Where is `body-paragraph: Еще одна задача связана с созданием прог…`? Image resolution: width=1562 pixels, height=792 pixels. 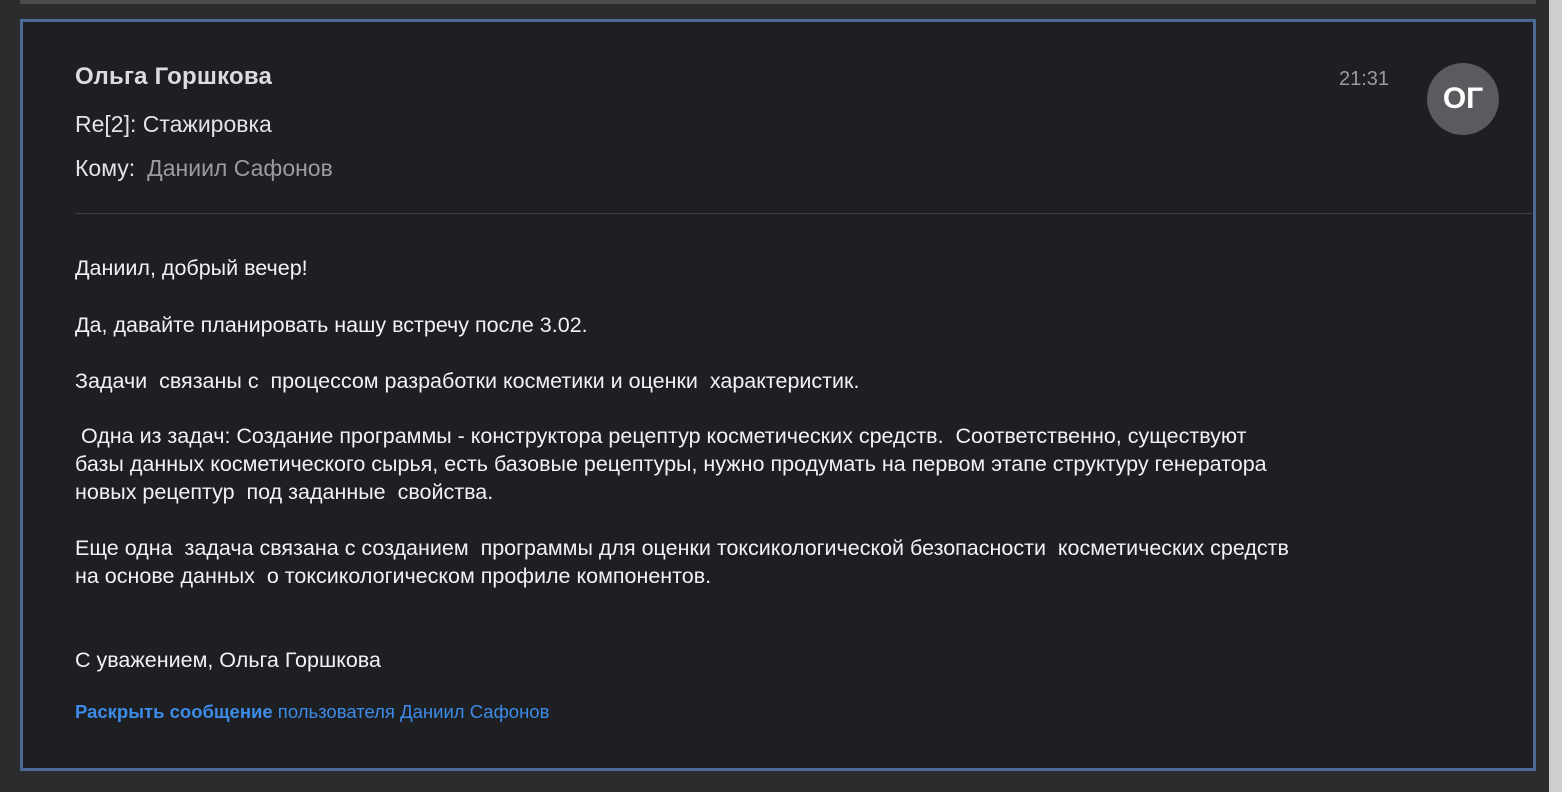
body-paragraph: Еще одна задача связана с созданием прог… is located at coordinates (682, 562).